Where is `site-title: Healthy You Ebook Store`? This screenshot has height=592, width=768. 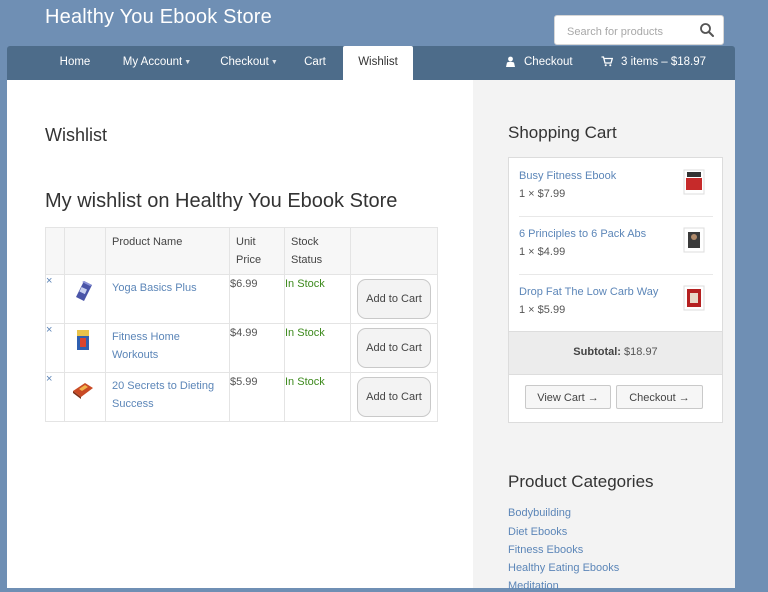 site-title: Healthy You Ebook Store is located at coordinates (158, 17).